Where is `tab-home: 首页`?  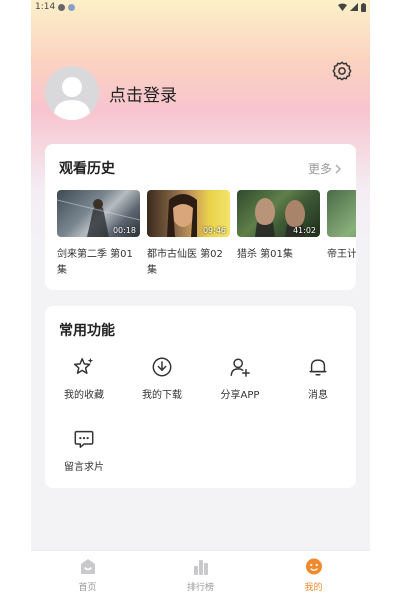 tab-home: 首页 is located at coordinates (87, 575).